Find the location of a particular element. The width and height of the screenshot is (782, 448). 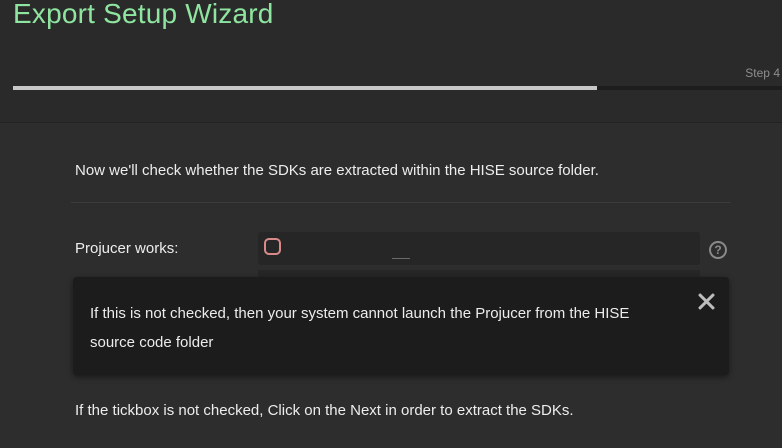

progress-bar is located at coordinates (397, 88).